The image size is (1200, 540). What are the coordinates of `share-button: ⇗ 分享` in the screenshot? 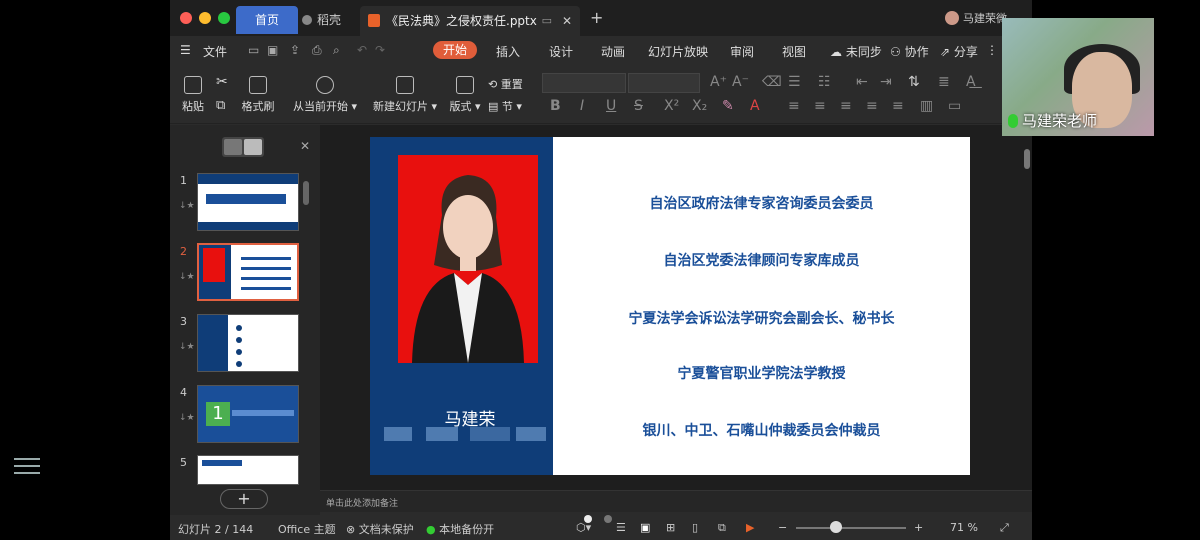 It's located at (959, 51).